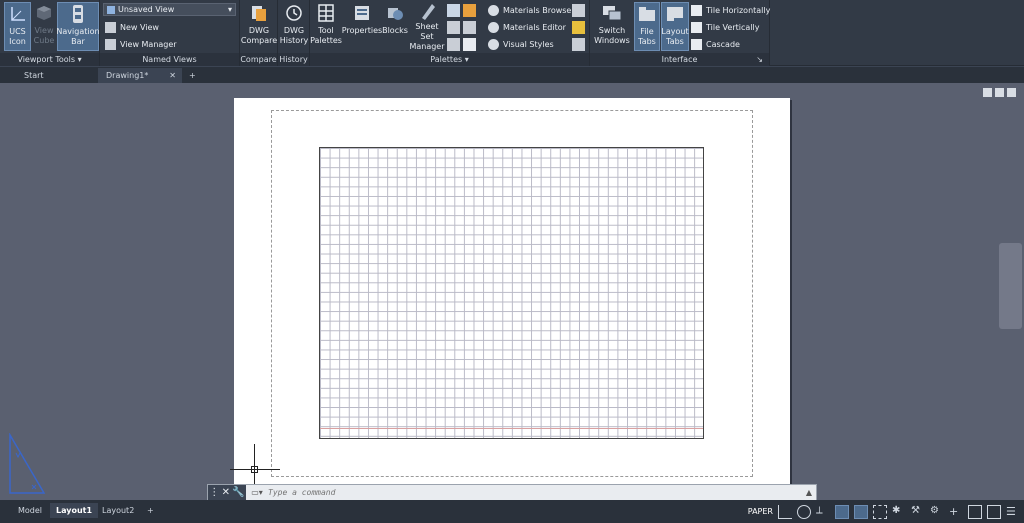 This screenshot has height=523, width=1024. I want to click on command-line: ⋮ ✕ 🔧 ▭▾ ▲, so click(512, 492).